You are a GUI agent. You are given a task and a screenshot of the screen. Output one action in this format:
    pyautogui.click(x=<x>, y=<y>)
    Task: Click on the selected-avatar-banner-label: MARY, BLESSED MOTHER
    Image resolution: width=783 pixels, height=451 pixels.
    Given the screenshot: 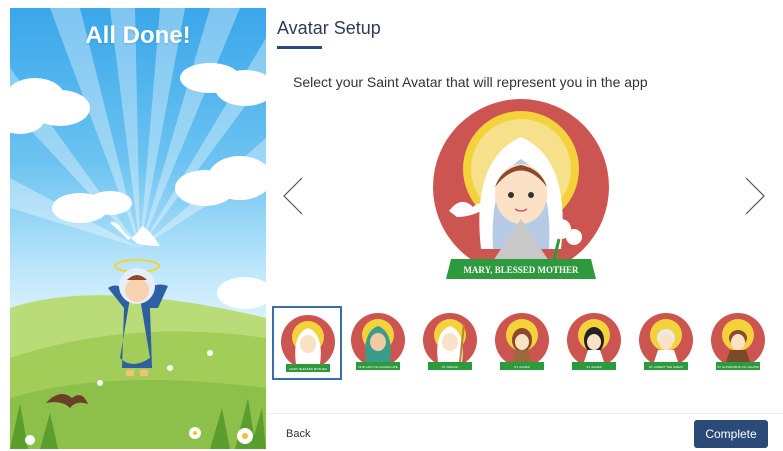 What is the action you would take?
    pyautogui.click(x=521, y=270)
    